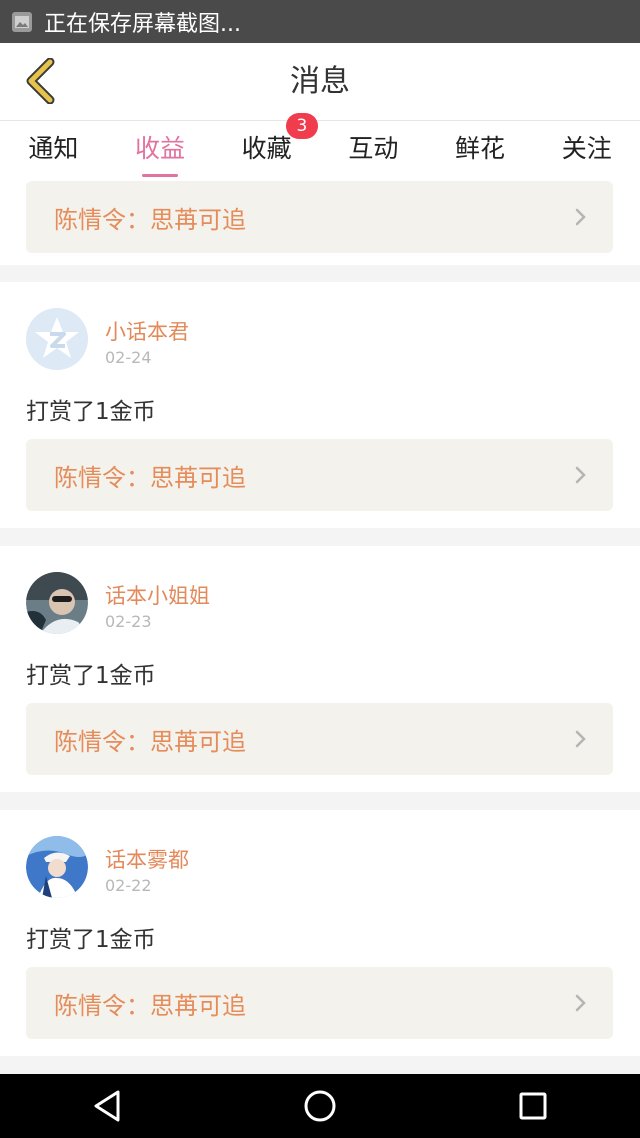 The image size is (640, 1138). I want to click on nav-back-button, so click(107, 1106).